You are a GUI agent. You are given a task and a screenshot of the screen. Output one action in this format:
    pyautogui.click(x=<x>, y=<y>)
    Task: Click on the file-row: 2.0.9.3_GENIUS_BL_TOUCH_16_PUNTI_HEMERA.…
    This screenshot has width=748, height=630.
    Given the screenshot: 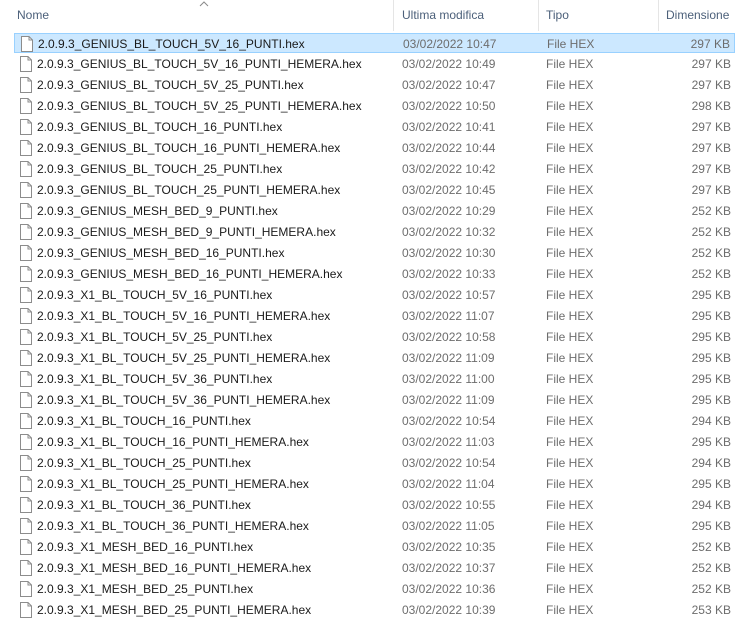 What is the action you would take?
    pyautogui.click(x=374, y=148)
    